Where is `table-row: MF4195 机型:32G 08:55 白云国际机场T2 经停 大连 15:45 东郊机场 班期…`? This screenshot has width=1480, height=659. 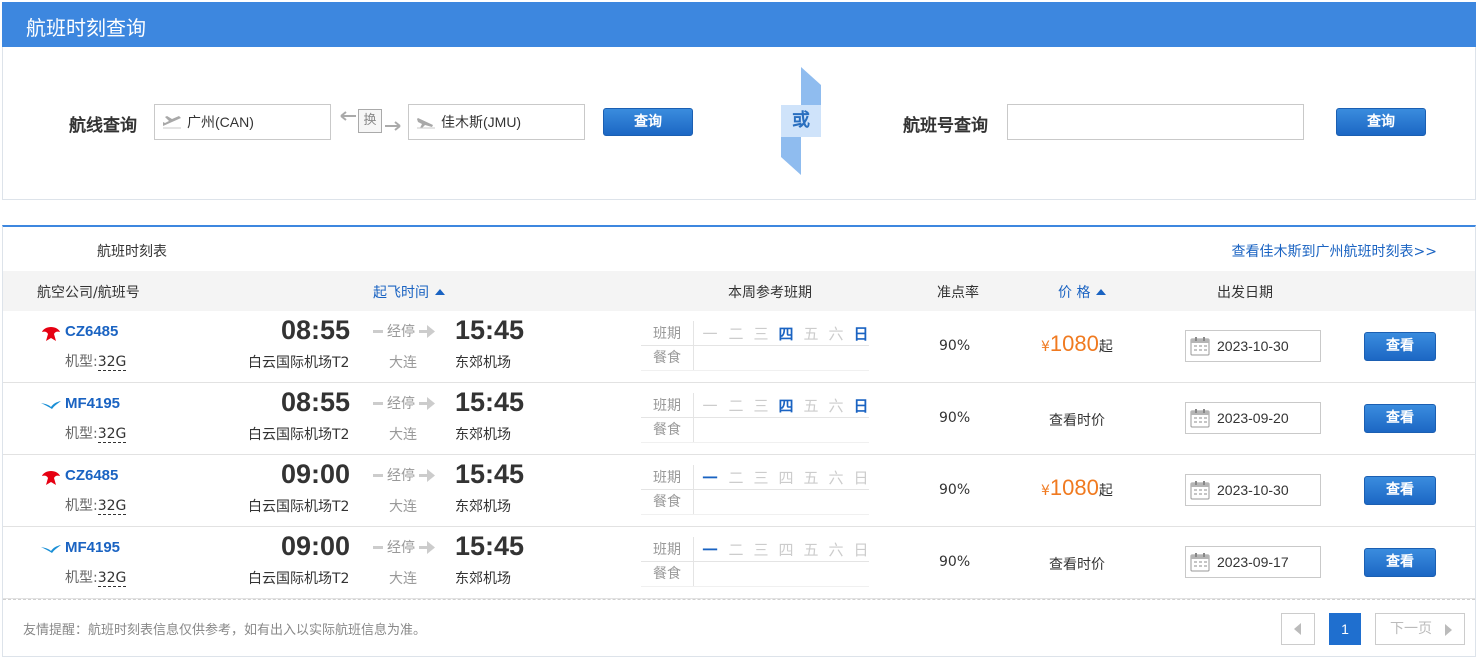 table-row: MF4195 机型:32G 08:55 白云国际机场T2 经停 大连 15:45 东郊机场 班期… is located at coordinates (739, 419).